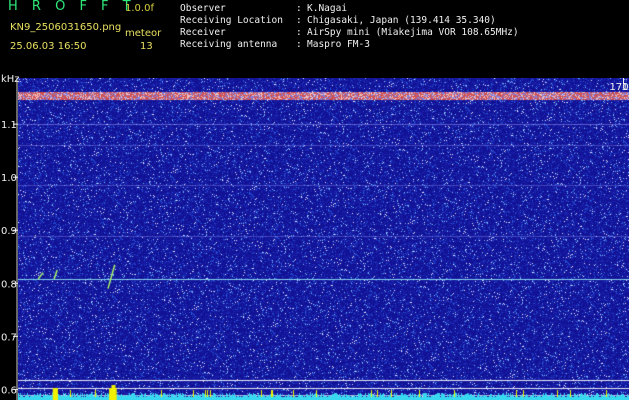 This screenshot has width=629, height=400. I want to click on meteor-count-label: meteor, so click(143, 33).